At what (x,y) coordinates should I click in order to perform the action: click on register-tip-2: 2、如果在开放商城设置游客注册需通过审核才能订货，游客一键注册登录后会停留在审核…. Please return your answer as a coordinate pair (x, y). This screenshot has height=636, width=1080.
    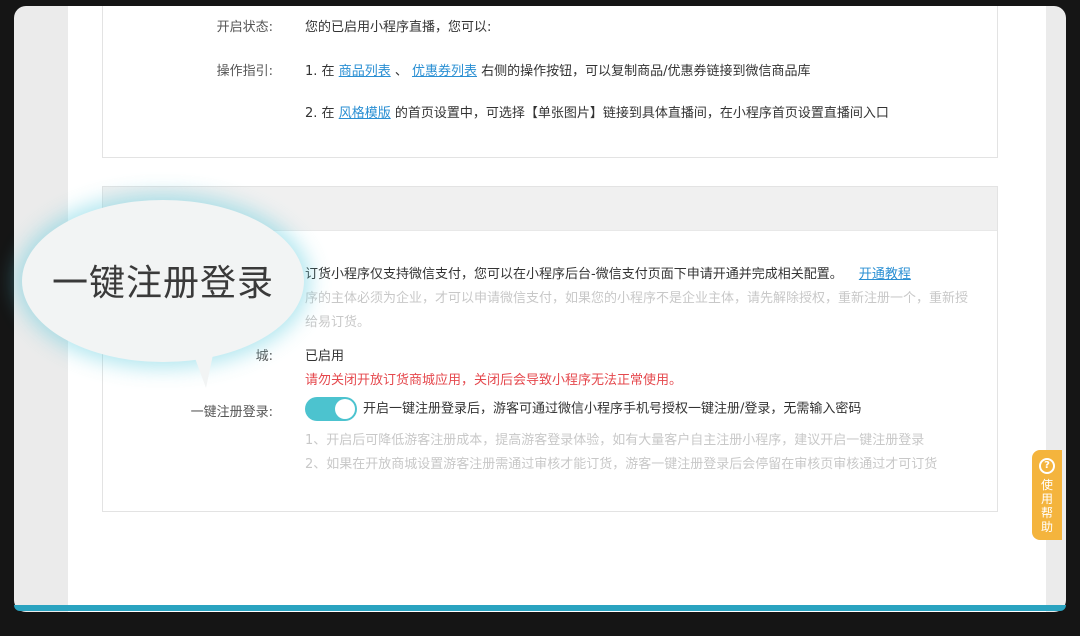
    Looking at the image, I should click on (621, 464).